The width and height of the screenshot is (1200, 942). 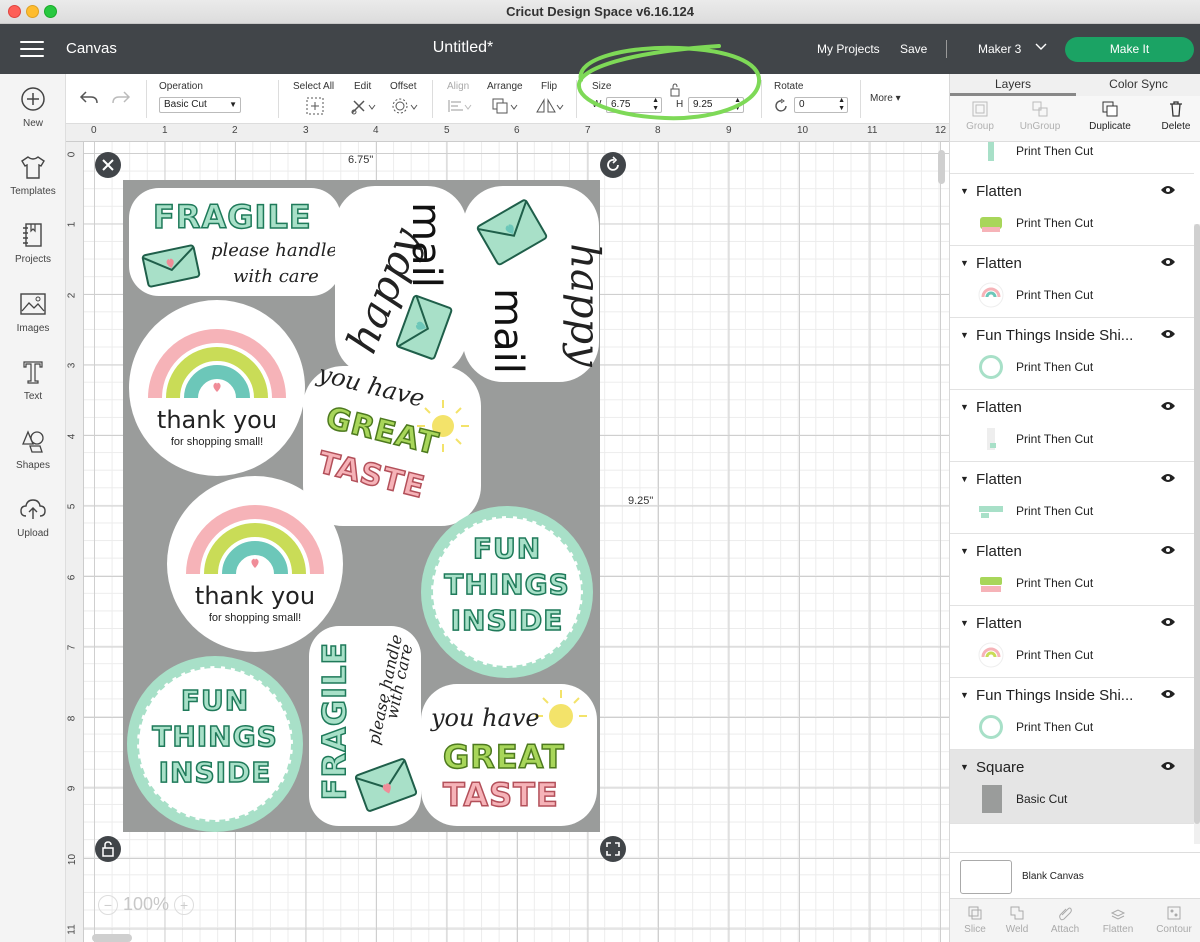 What do you see at coordinates (941, 167) in the screenshot?
I see `vertical-scrollbar` at bounding box center [941, 167].